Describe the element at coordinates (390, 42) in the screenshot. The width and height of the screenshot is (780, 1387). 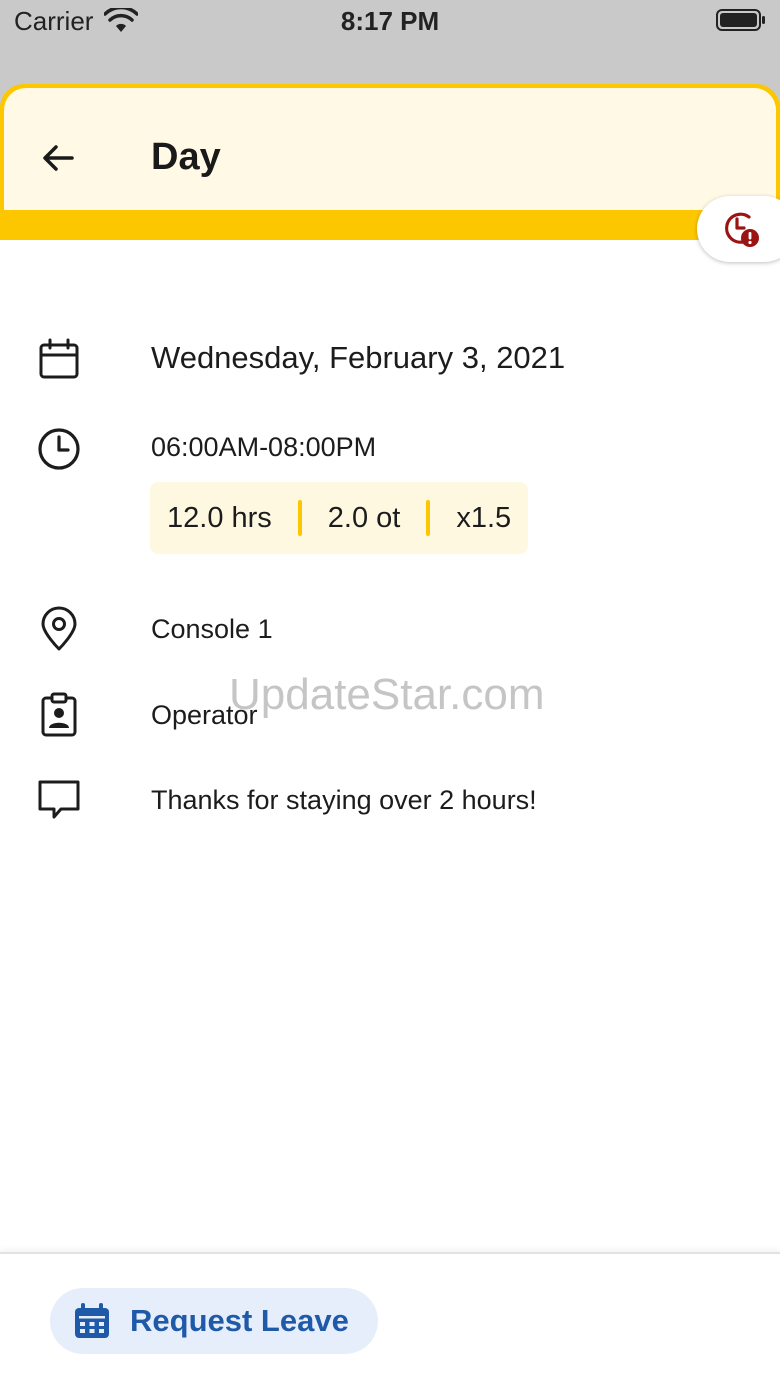
I see `status-bar: Carrier 8:17 PM` at that location.